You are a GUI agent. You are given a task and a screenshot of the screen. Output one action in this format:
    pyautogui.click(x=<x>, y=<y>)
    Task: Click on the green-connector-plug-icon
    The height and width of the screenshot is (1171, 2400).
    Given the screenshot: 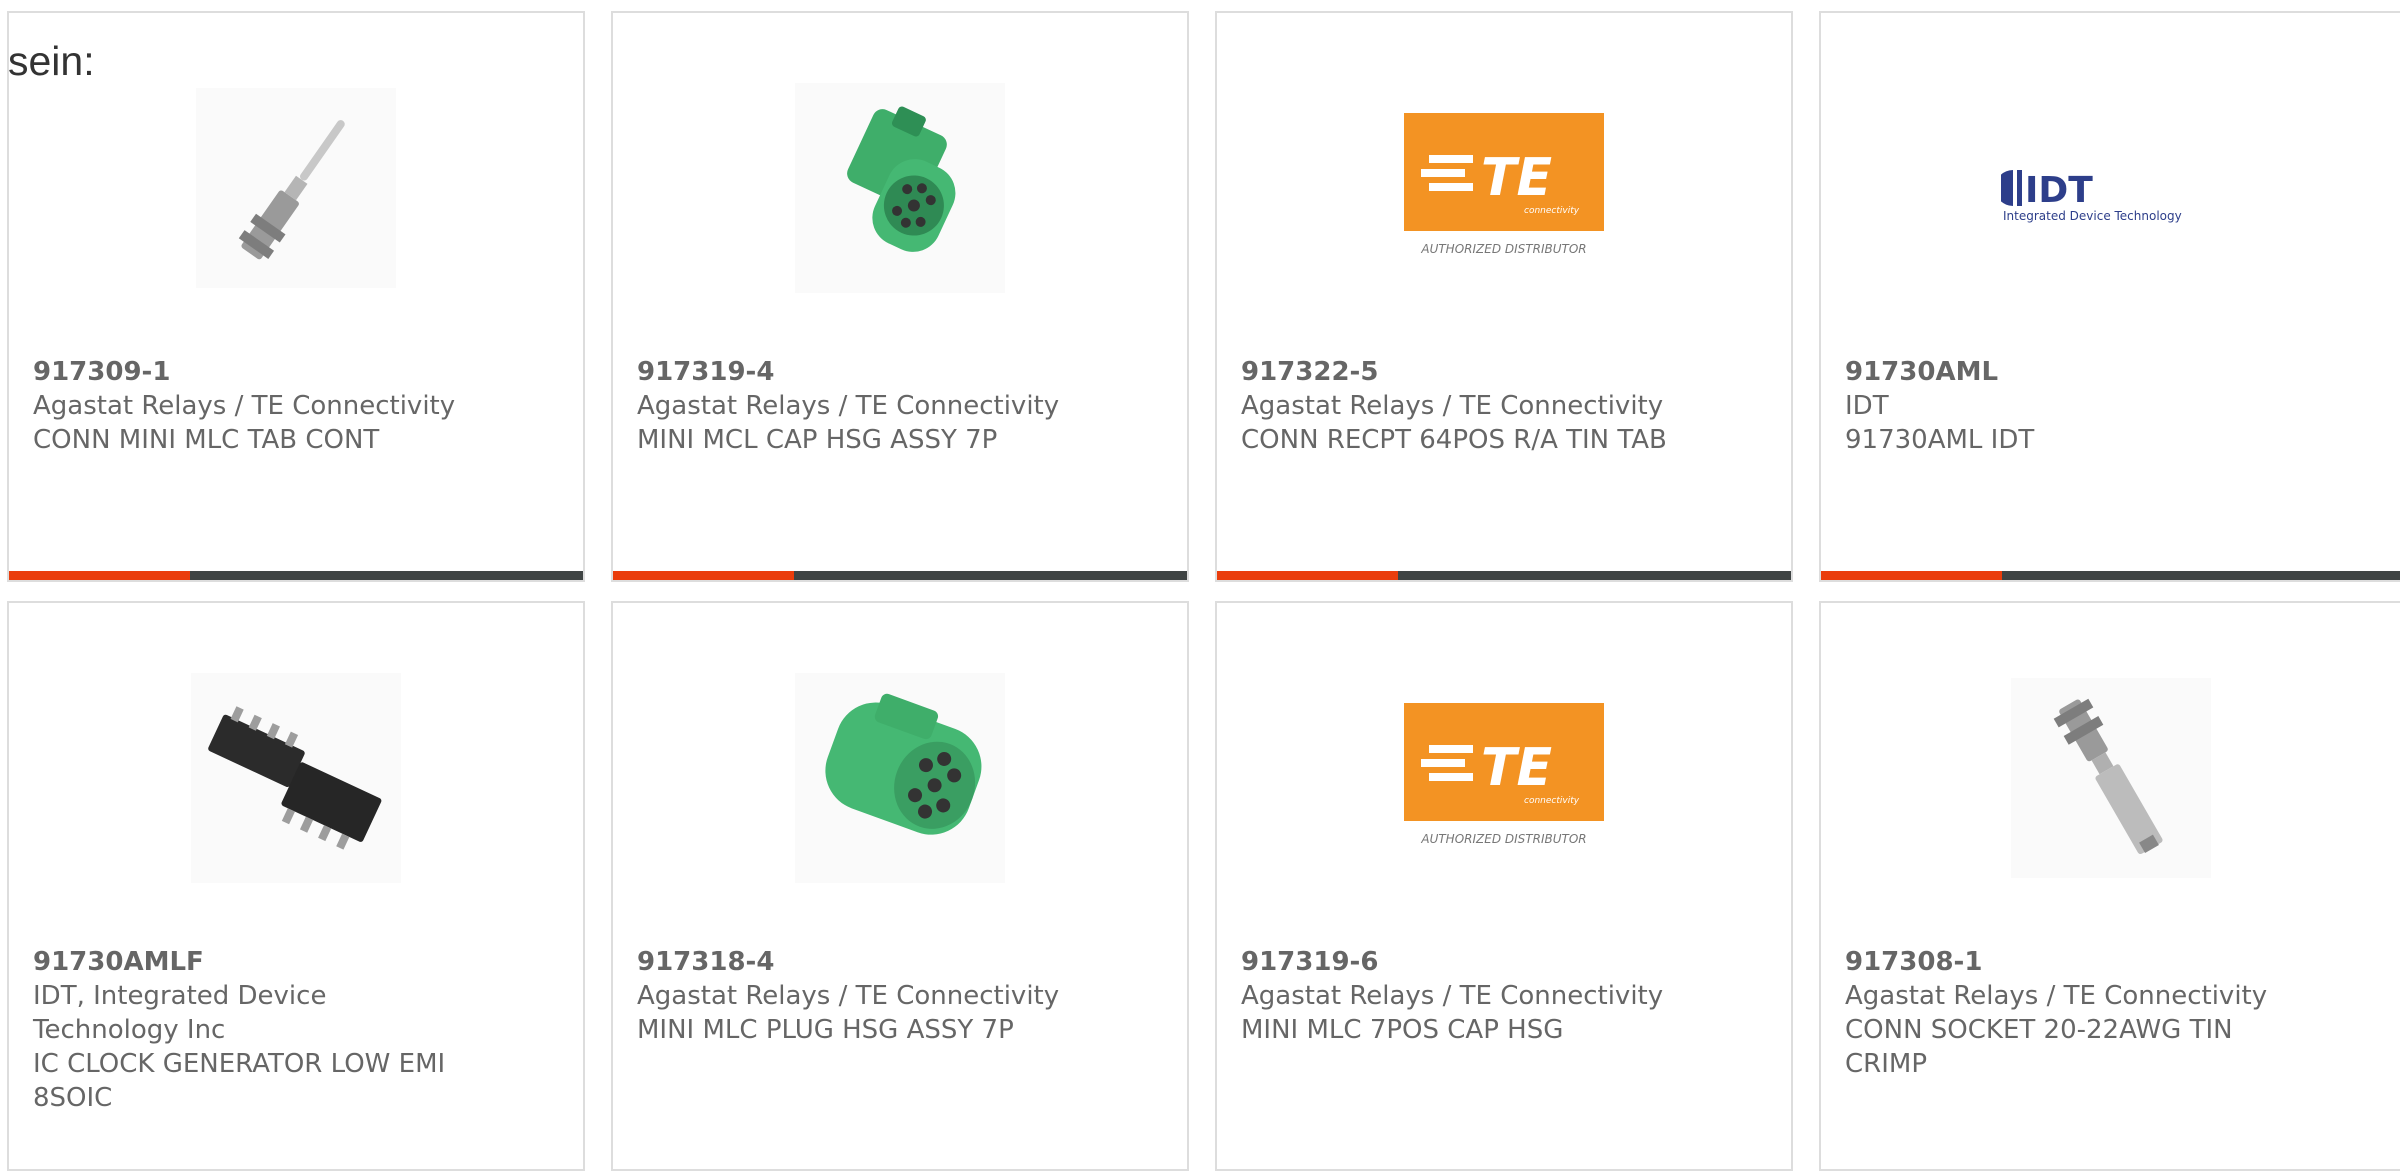 What is the action you would take?
    pyautogui.click(x=900, y=778)
    